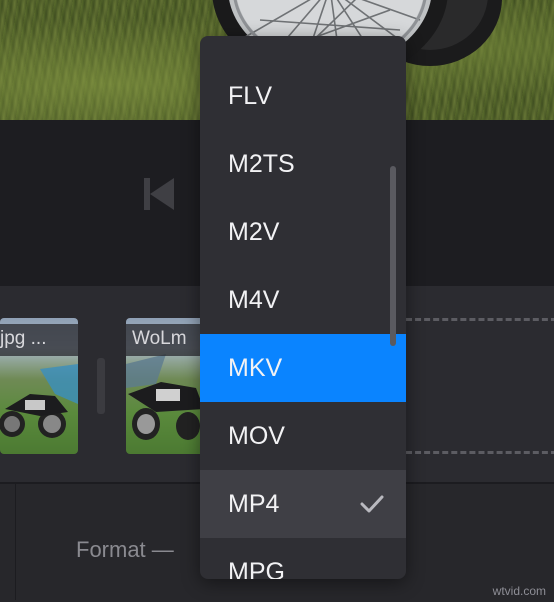 This screenshot has width=554, height=602. What do you see at coordinates (303, 164) in the screenshot?
I see `menu-item-m2ts: M2TS` at bounding box center [303, 164].